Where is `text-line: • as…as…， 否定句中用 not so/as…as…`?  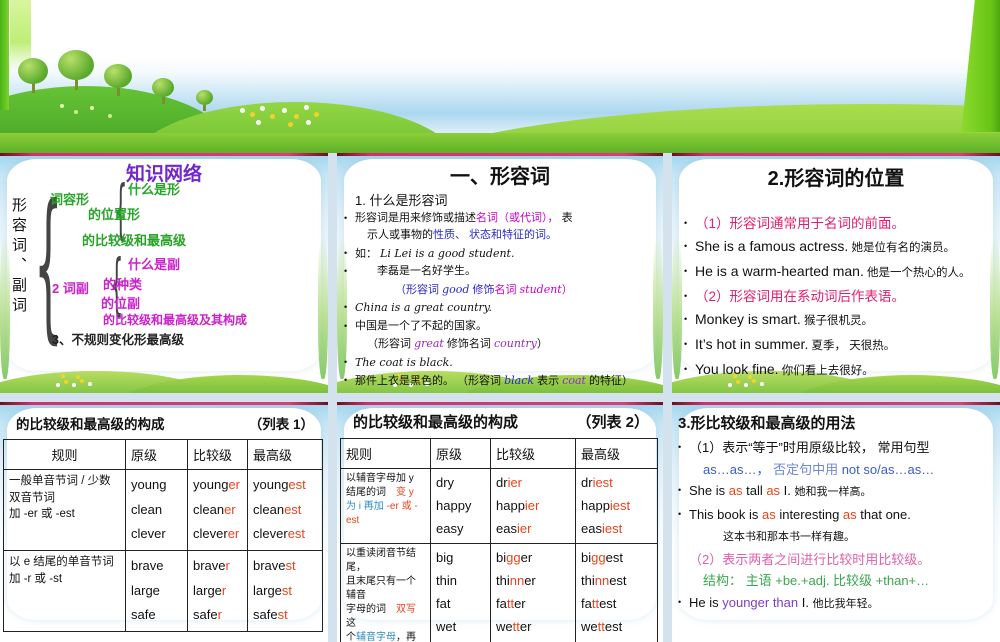
text-line: • as…as…， 否定句中用 not so/as…as… is located at coordinates (819, 469).